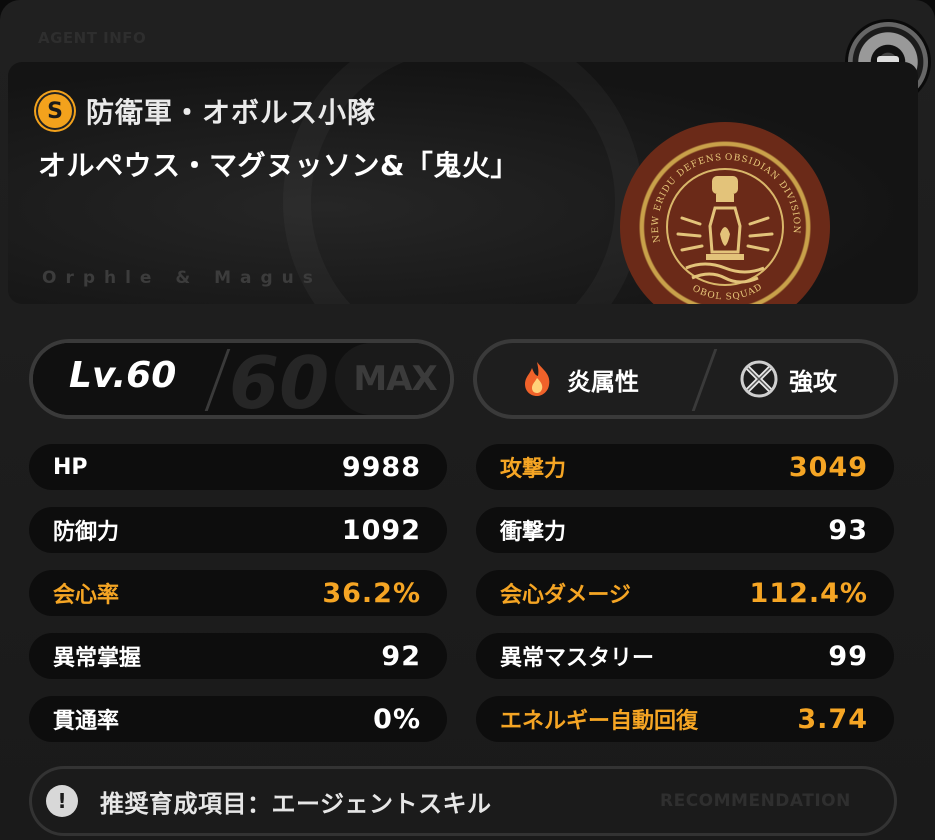 This screenshot has height=840, width=935. Describe the element at coordinates (97, 658) in the screenshot. I see `stat-name: 異常掌握` at that location.